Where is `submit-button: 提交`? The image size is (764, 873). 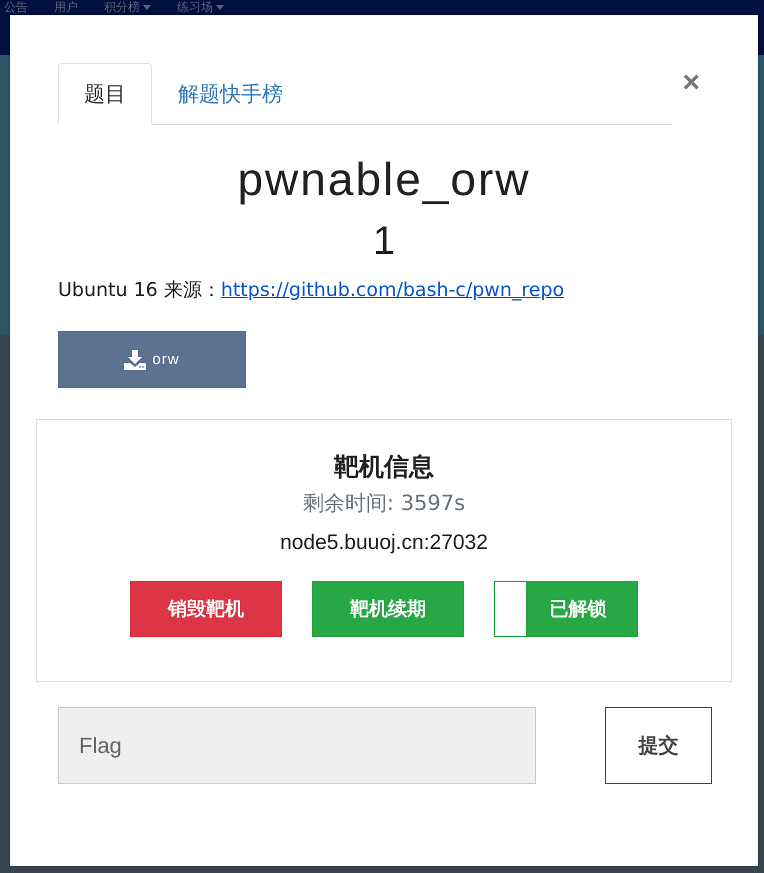 submit-button: 提交 is located at coordinates (658, 745).